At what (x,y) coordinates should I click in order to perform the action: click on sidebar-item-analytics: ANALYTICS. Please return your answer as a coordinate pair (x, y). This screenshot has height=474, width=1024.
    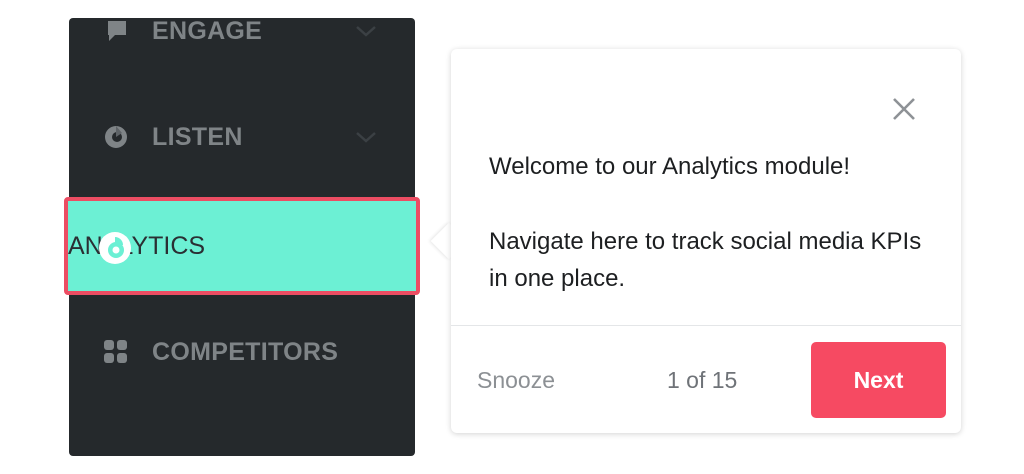
    Looking at the image, I should click on (242, 246).